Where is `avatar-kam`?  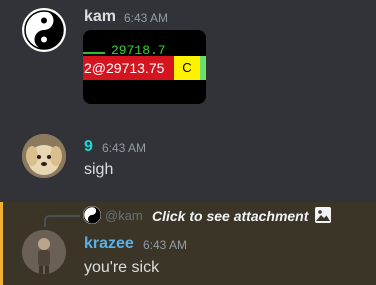
avatar-kam is located at coordinates (44, 30).